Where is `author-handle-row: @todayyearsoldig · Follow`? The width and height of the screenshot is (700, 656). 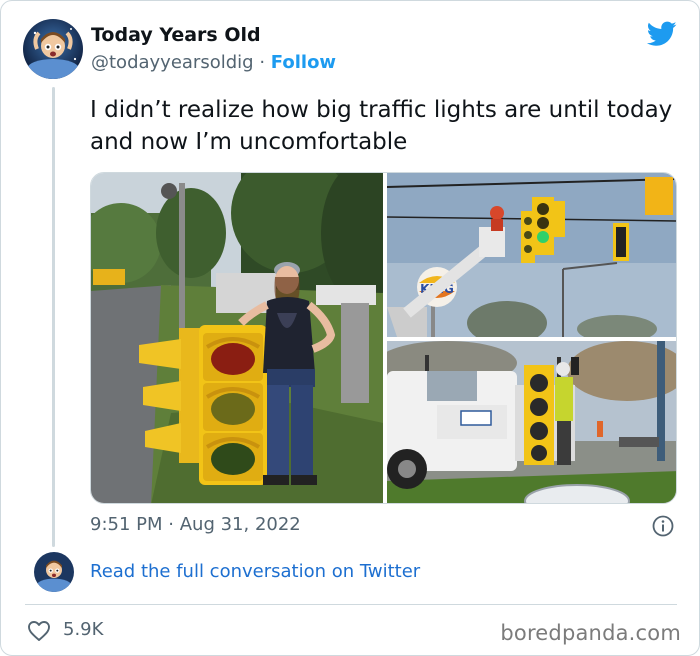 author-handle-row: @todayyearsoldig · Follow is located at coordinates (213, 62).